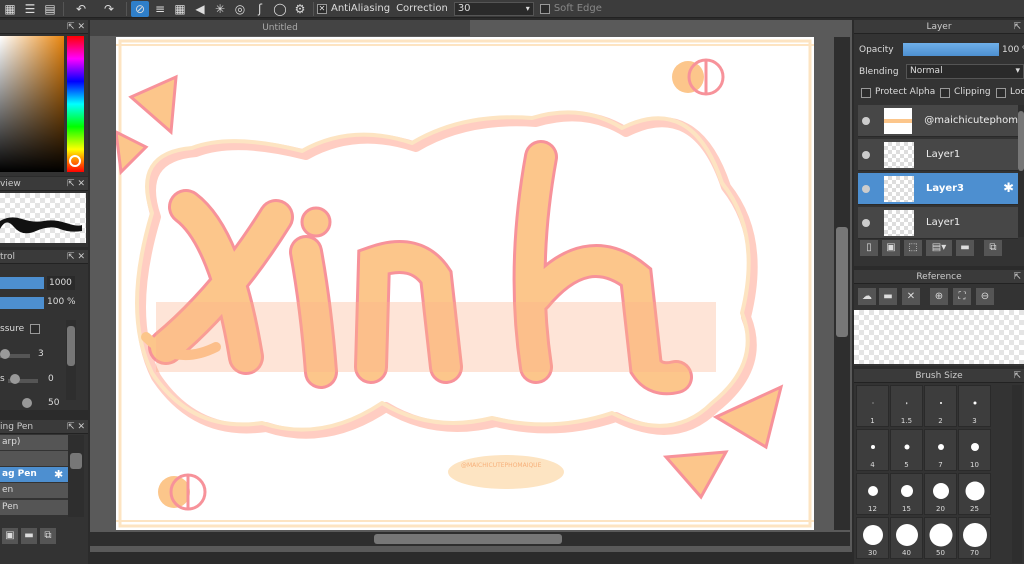 This screenshot has width=1024, height=564. What do you see at coordinates (280, 9) in the screenshot?
I see `ellipse-snap-icon: ◯` at bounding box center [280, 9].